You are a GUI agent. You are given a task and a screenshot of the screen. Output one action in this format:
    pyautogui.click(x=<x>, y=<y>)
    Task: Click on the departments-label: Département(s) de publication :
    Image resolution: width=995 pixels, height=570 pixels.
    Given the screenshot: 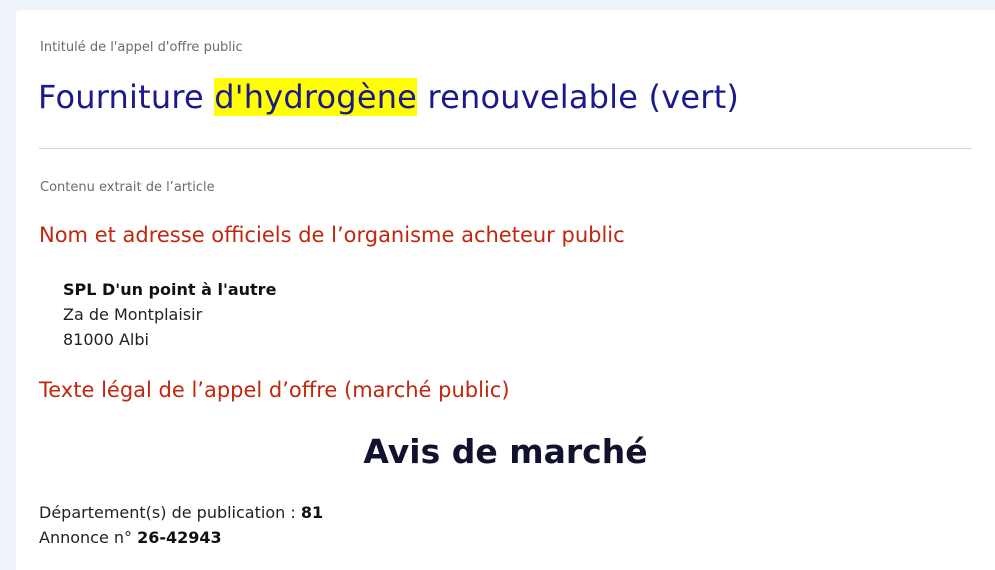 What is the action you would take?
    pyautogui.click(x=170, y=512)
    